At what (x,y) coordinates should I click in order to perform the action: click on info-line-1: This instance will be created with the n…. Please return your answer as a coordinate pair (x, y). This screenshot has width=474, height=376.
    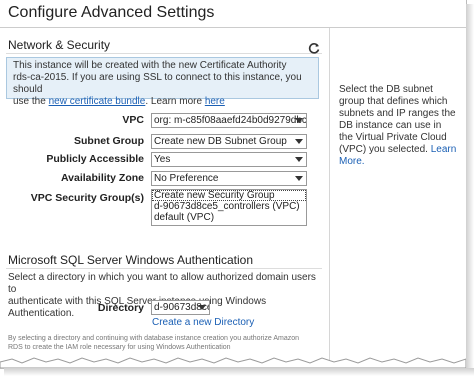
    Looking at the image, I should click on (150, 65).